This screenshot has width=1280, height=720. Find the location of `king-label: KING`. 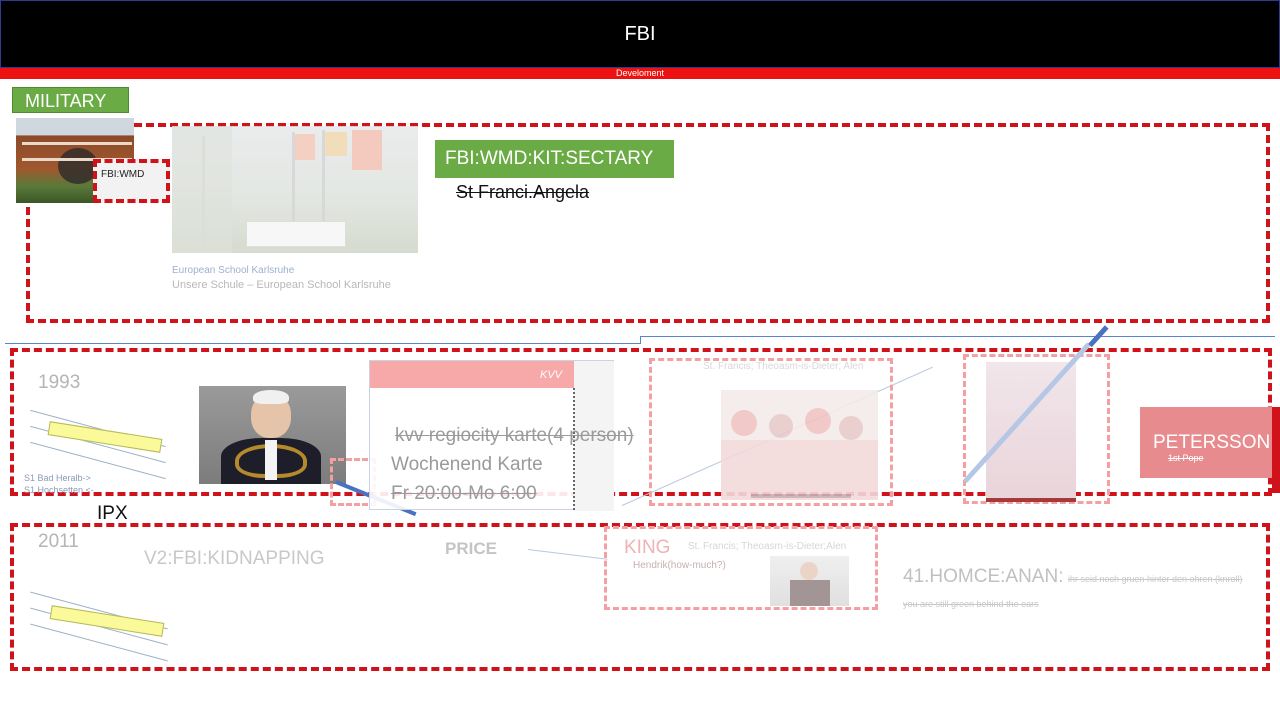

king-label: KING is located at coordinates (647, 547).